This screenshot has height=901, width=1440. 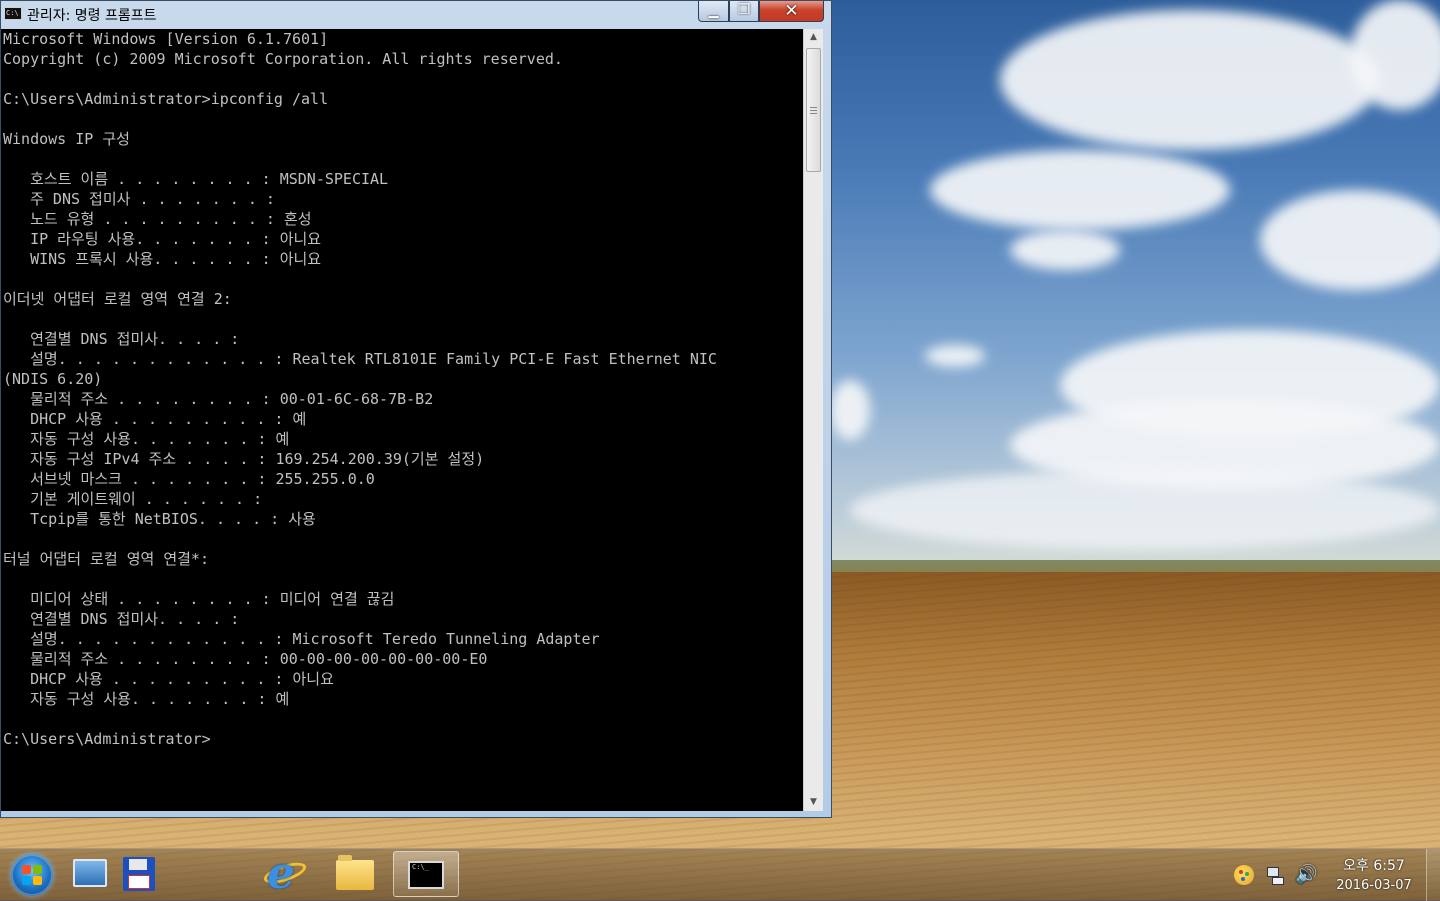 I want to click on cmd-window-icon: C:\, so click(x=13, y=13).